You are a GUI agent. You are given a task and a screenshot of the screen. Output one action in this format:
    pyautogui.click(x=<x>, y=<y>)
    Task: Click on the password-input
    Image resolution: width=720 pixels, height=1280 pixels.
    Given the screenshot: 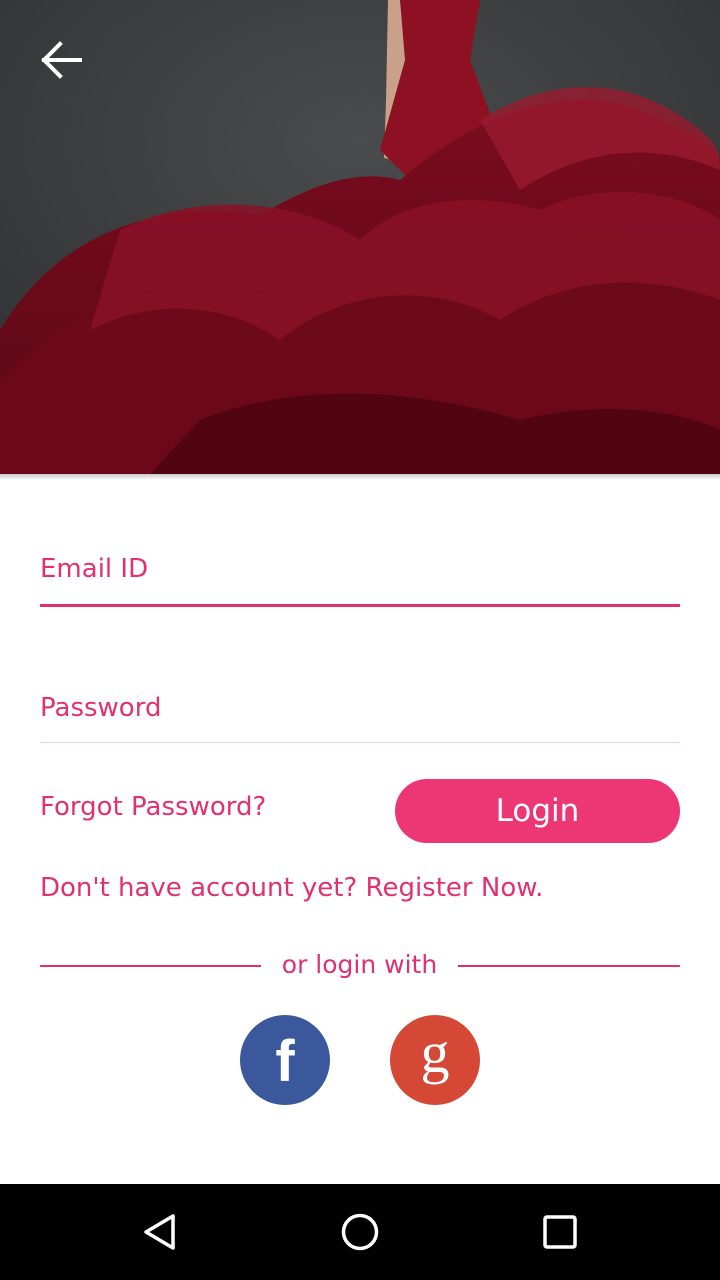 What is the action you would take?
    pyautogui.click(x=360, y=708)
    